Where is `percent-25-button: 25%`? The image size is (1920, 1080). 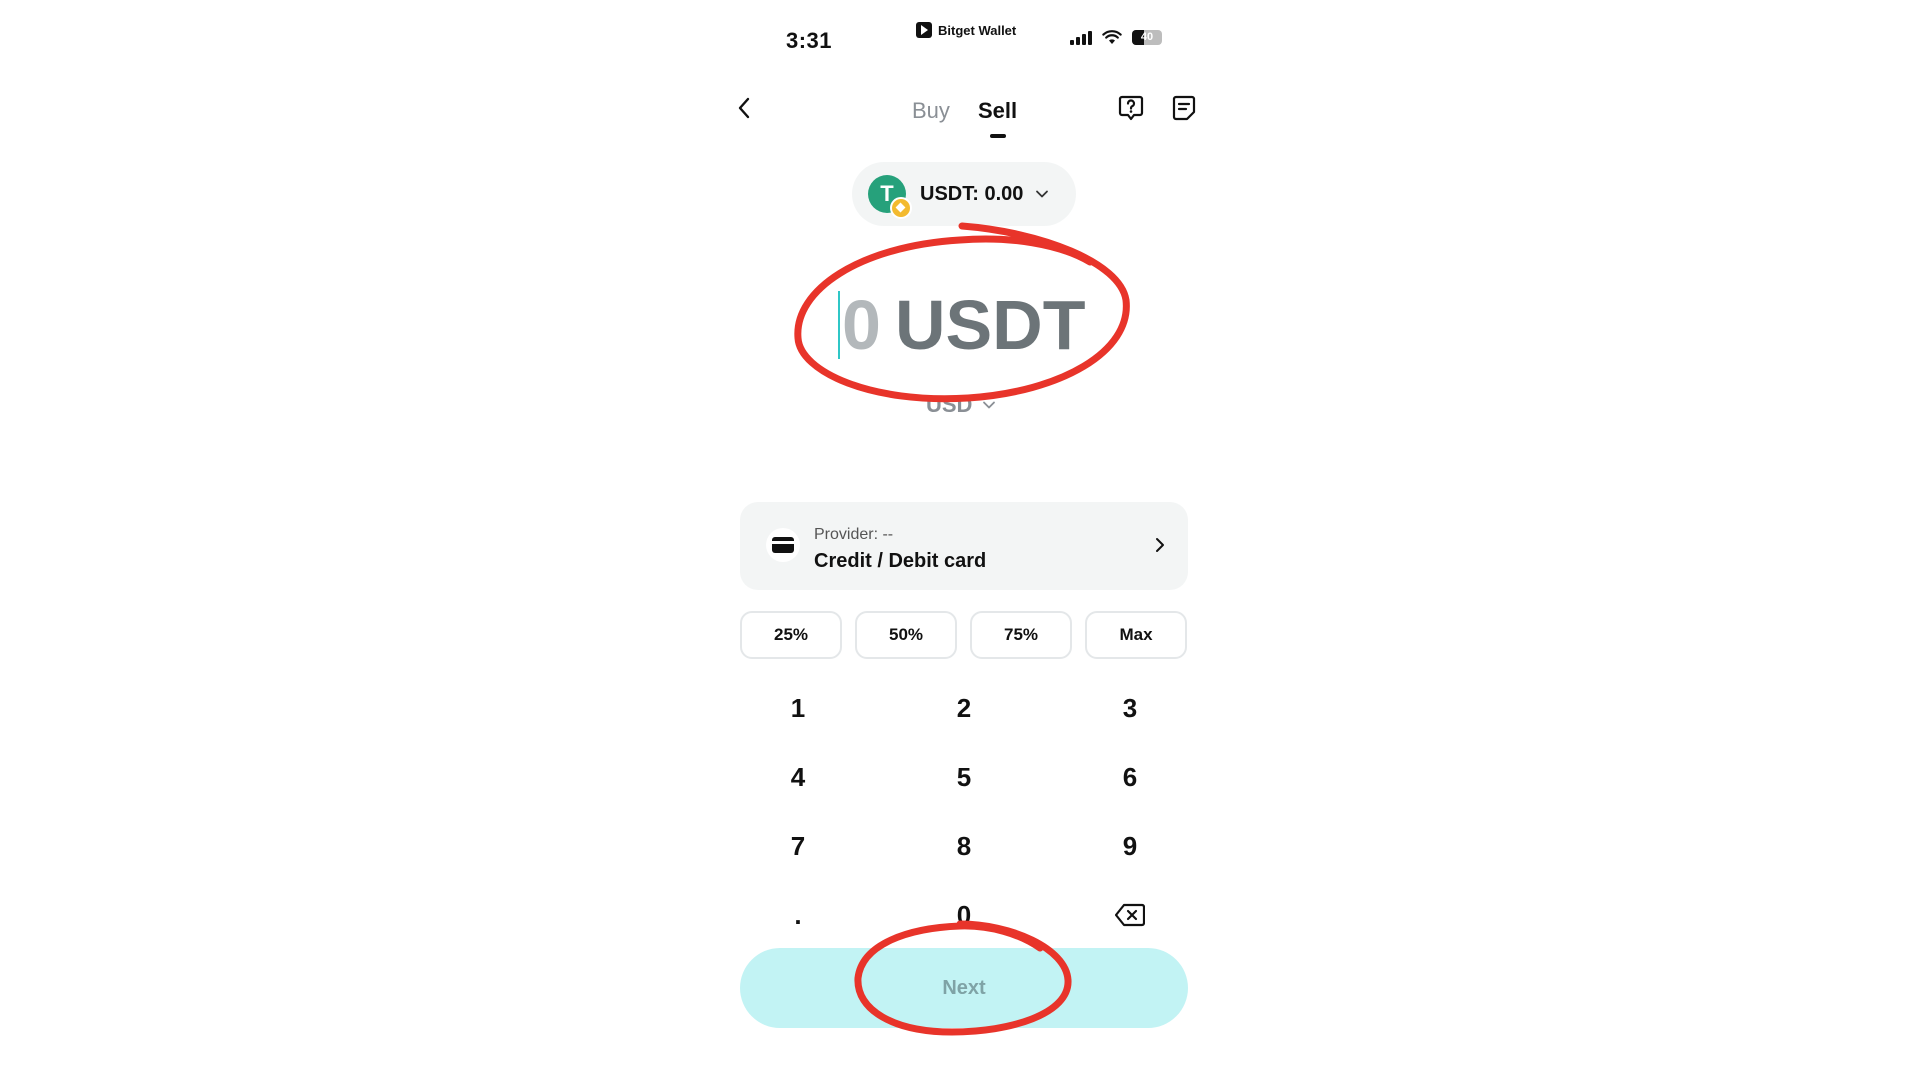
percent-25-button: 25% is located at coordinates (791, 635).